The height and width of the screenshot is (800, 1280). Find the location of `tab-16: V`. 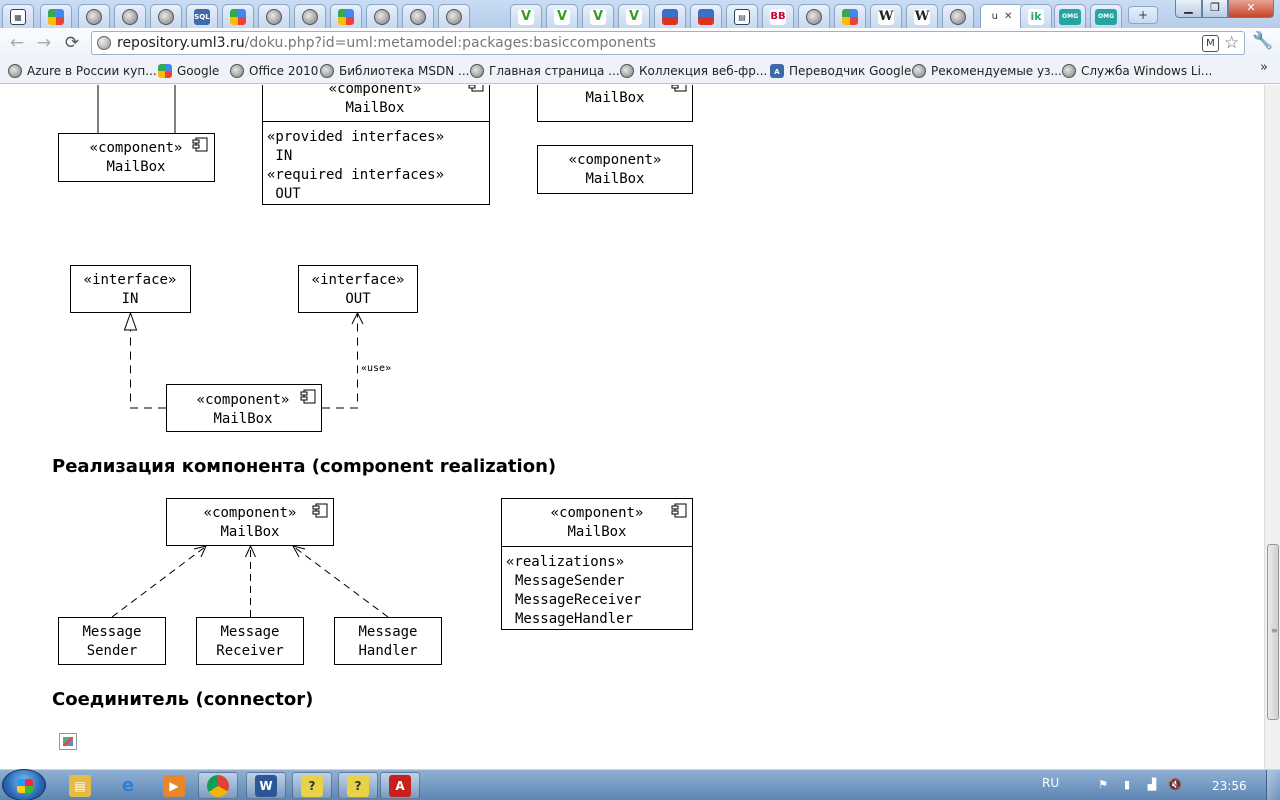

tab-16: V is located at coordinates (598, 16).